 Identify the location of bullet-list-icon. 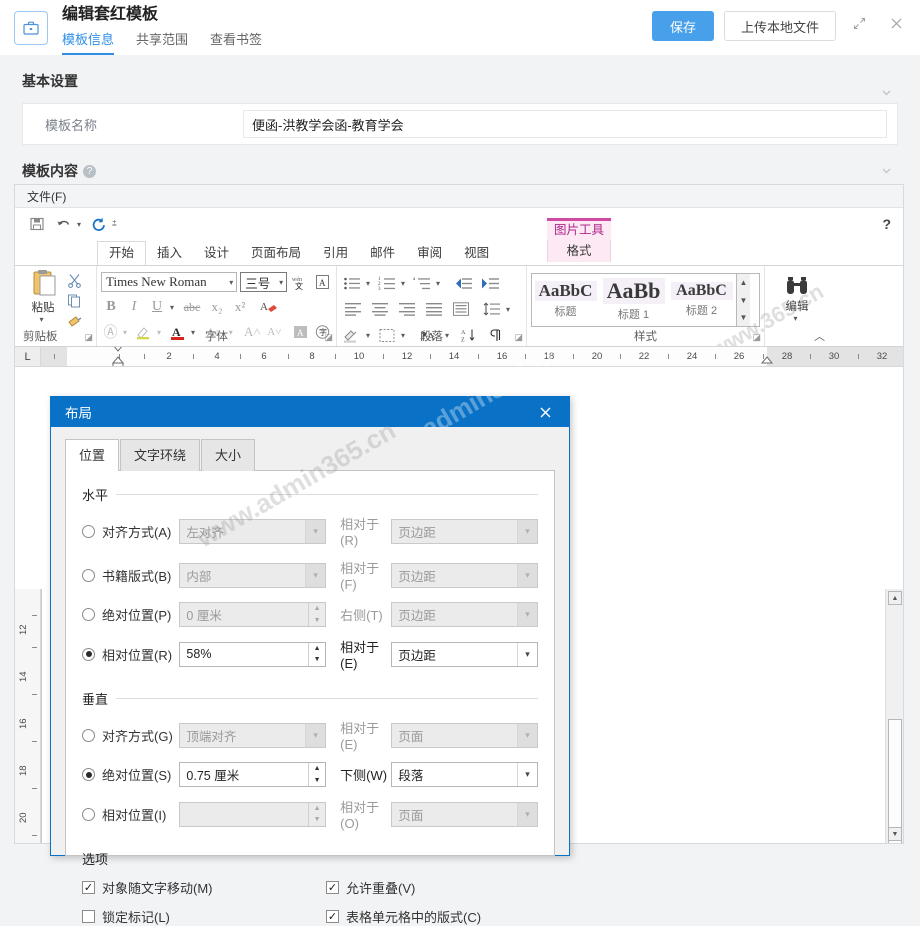
(352, 283).